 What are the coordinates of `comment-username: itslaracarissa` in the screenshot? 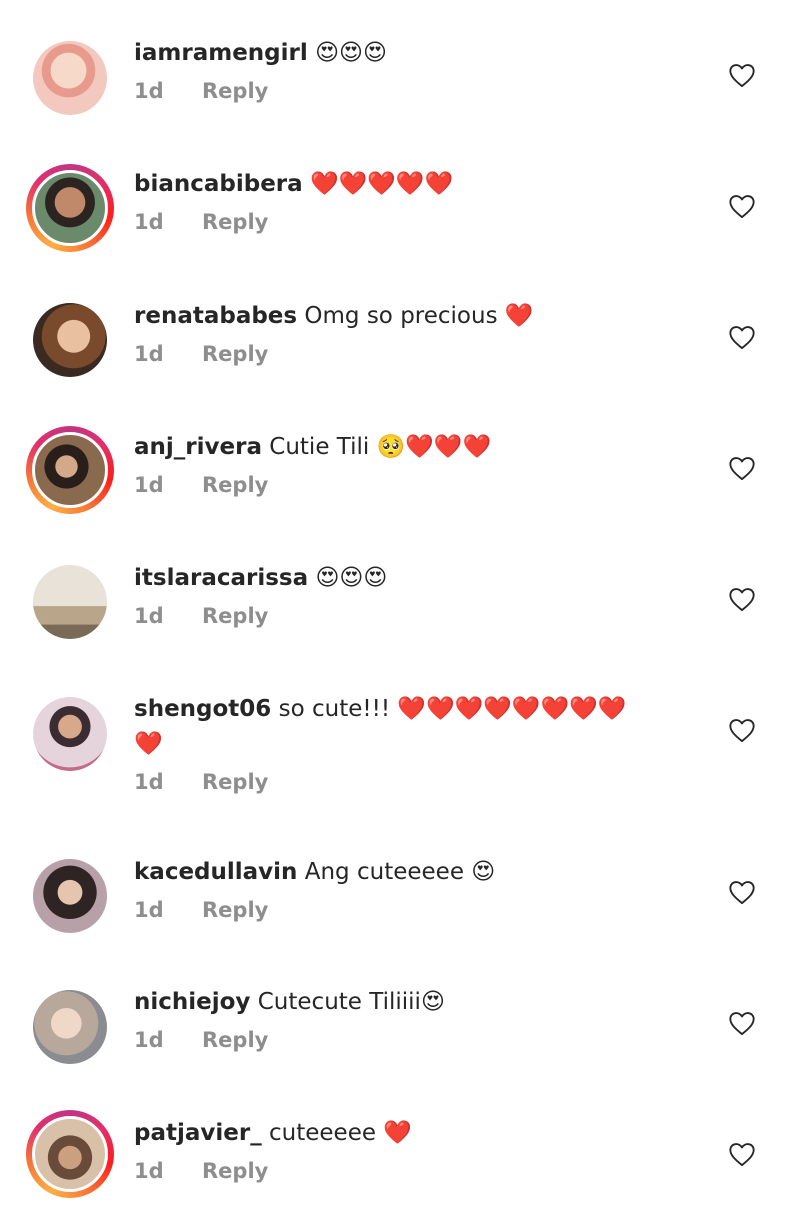 It's located at (221, 578).